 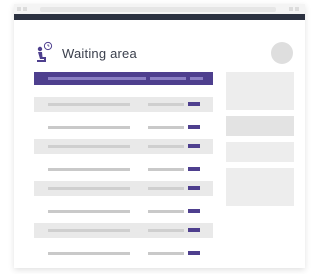 I want to click on waiting-person-icon, so click(x=45, y=51).